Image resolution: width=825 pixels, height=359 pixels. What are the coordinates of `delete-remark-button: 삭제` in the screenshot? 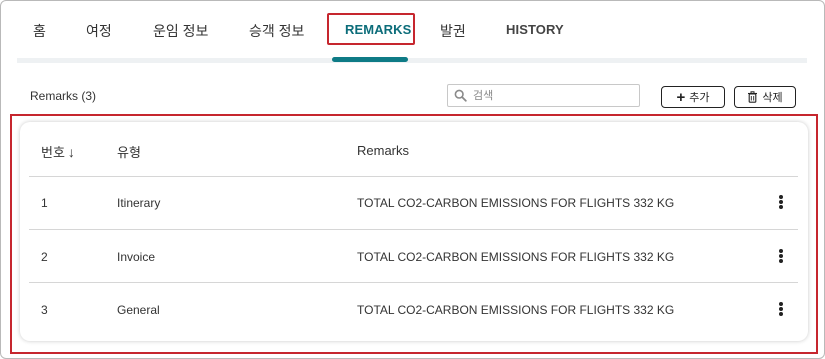 It's located at (765, 97).